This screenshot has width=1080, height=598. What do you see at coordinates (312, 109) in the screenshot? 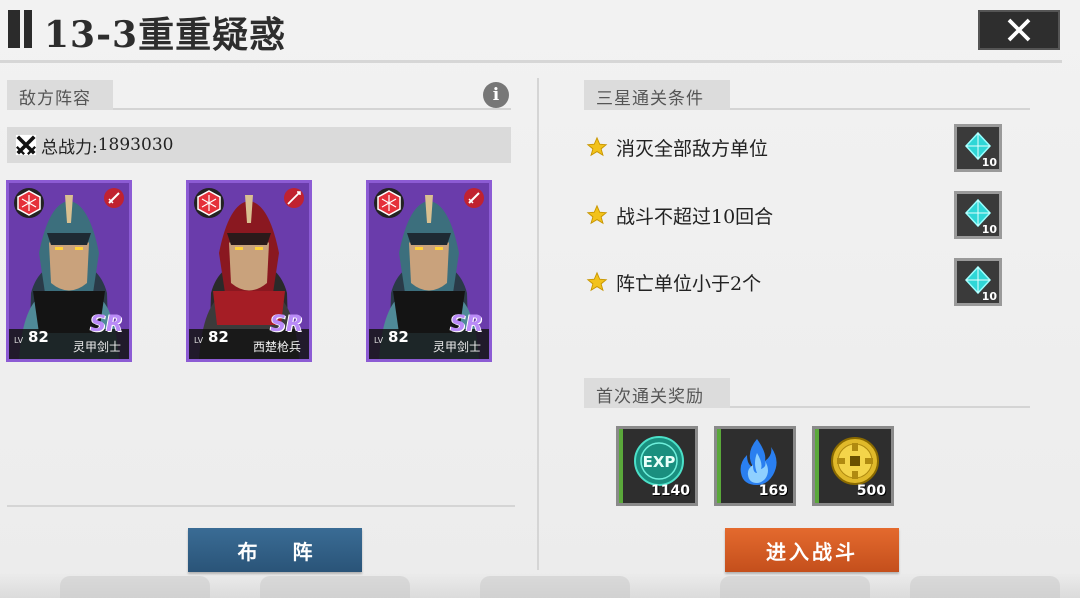
I see `enemy-lineup-line` at bounding box center [312, 109].